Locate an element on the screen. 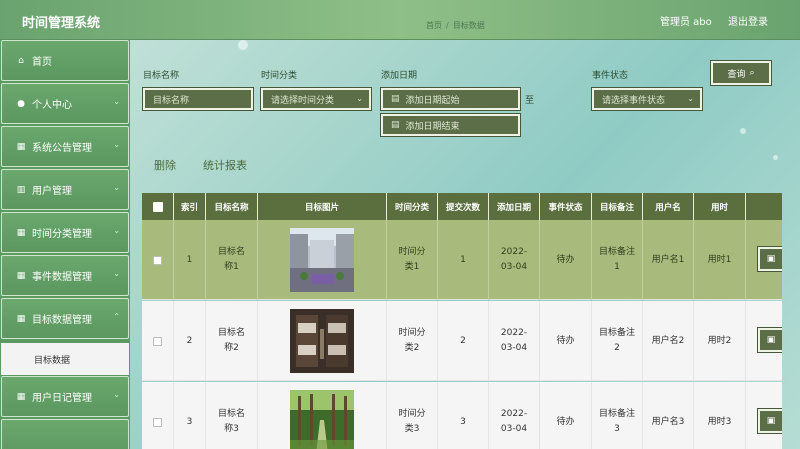 Image resolution: width=800 pixels, height=449 pixels. sidebar-item-label: 目标数据管理 is located at coordinates (62, 320).